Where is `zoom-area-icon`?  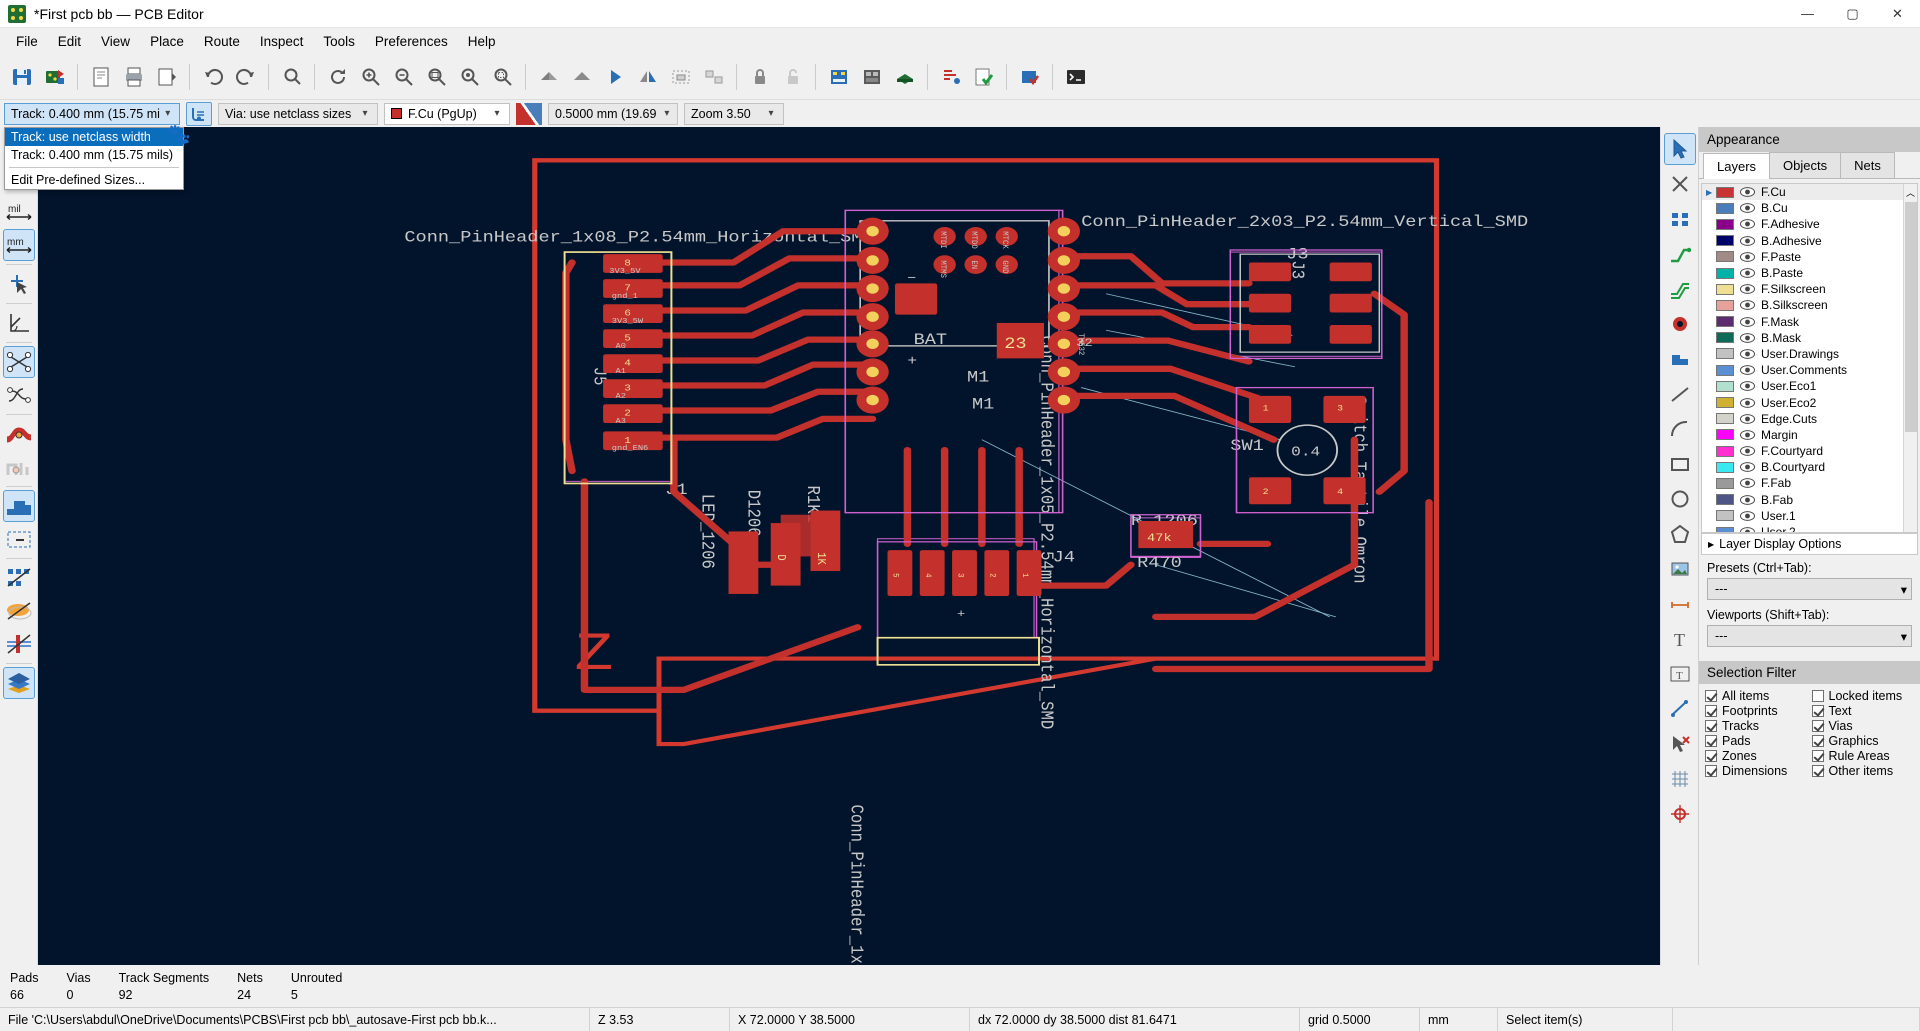 zoom-area-icon is located at coordinates (502, 76).